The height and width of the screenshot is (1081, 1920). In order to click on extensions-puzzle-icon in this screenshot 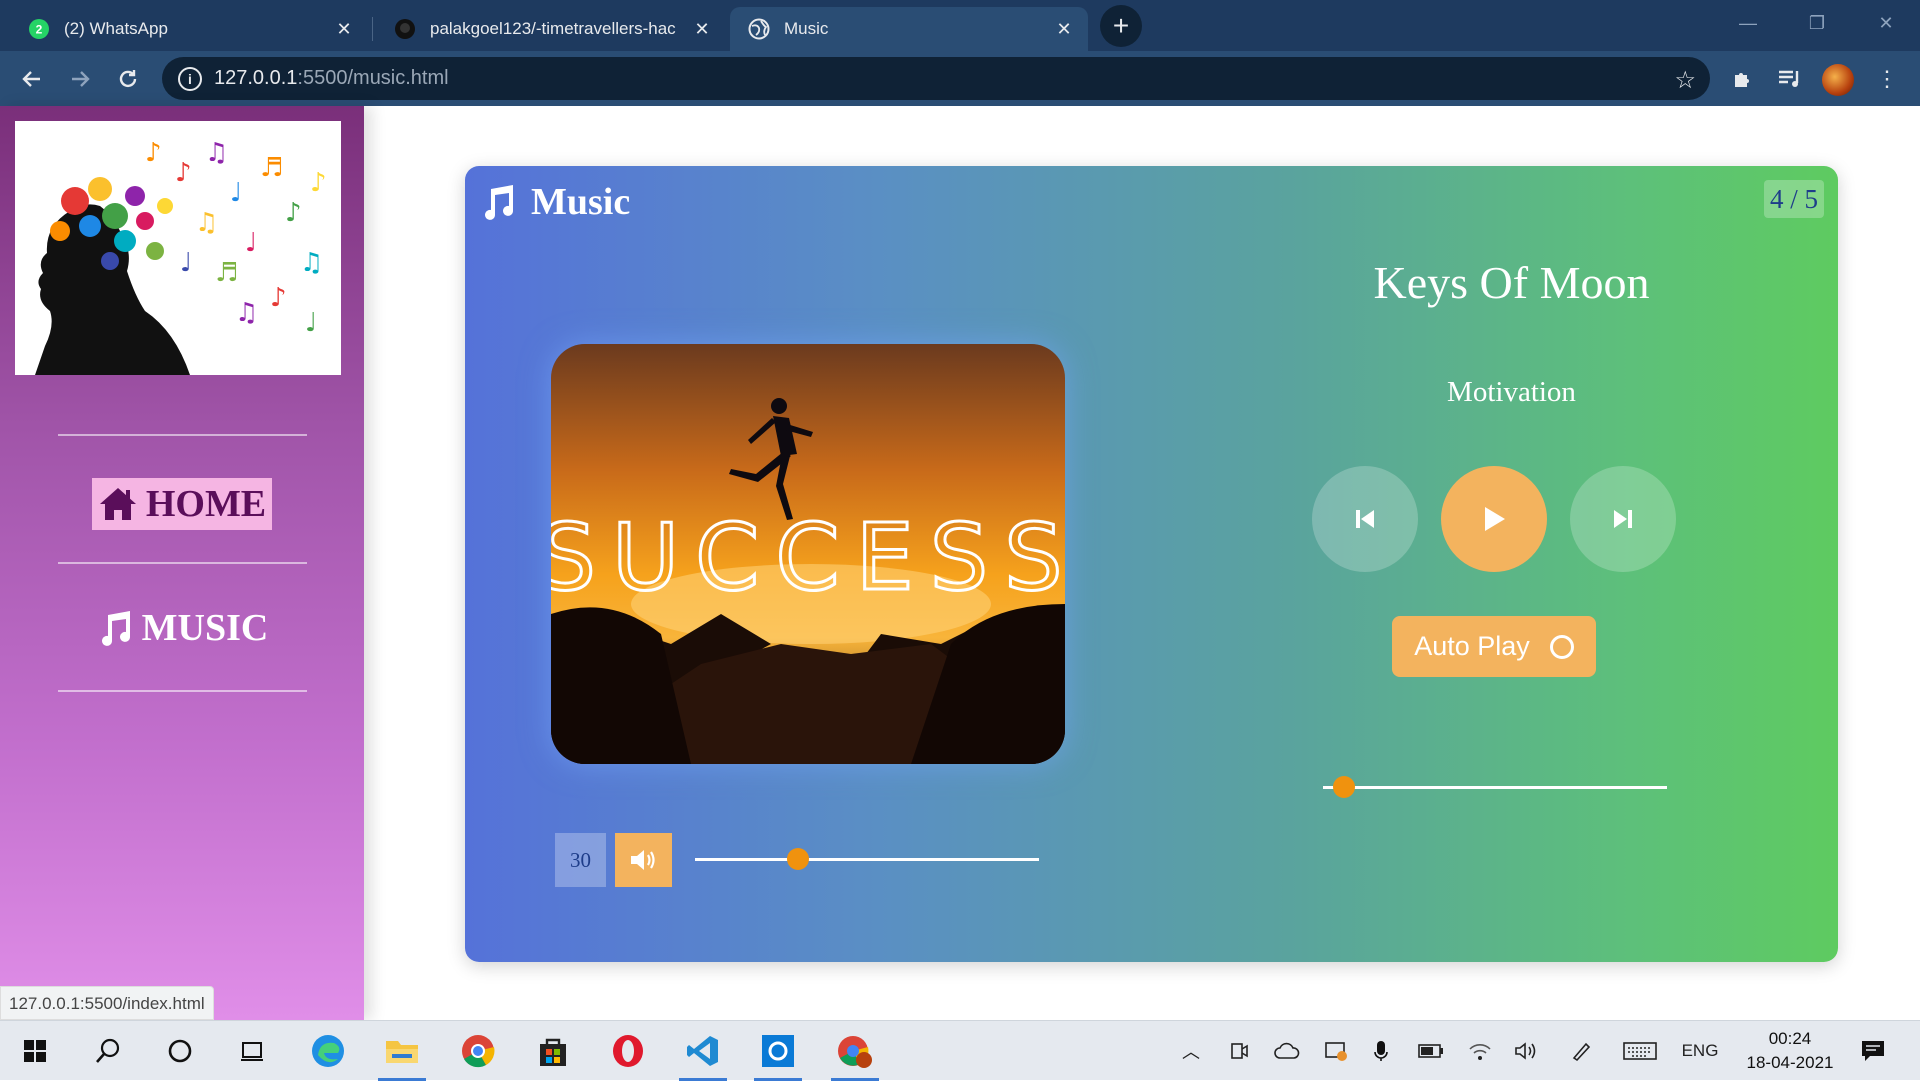, I will do `click(1743, 79)`.